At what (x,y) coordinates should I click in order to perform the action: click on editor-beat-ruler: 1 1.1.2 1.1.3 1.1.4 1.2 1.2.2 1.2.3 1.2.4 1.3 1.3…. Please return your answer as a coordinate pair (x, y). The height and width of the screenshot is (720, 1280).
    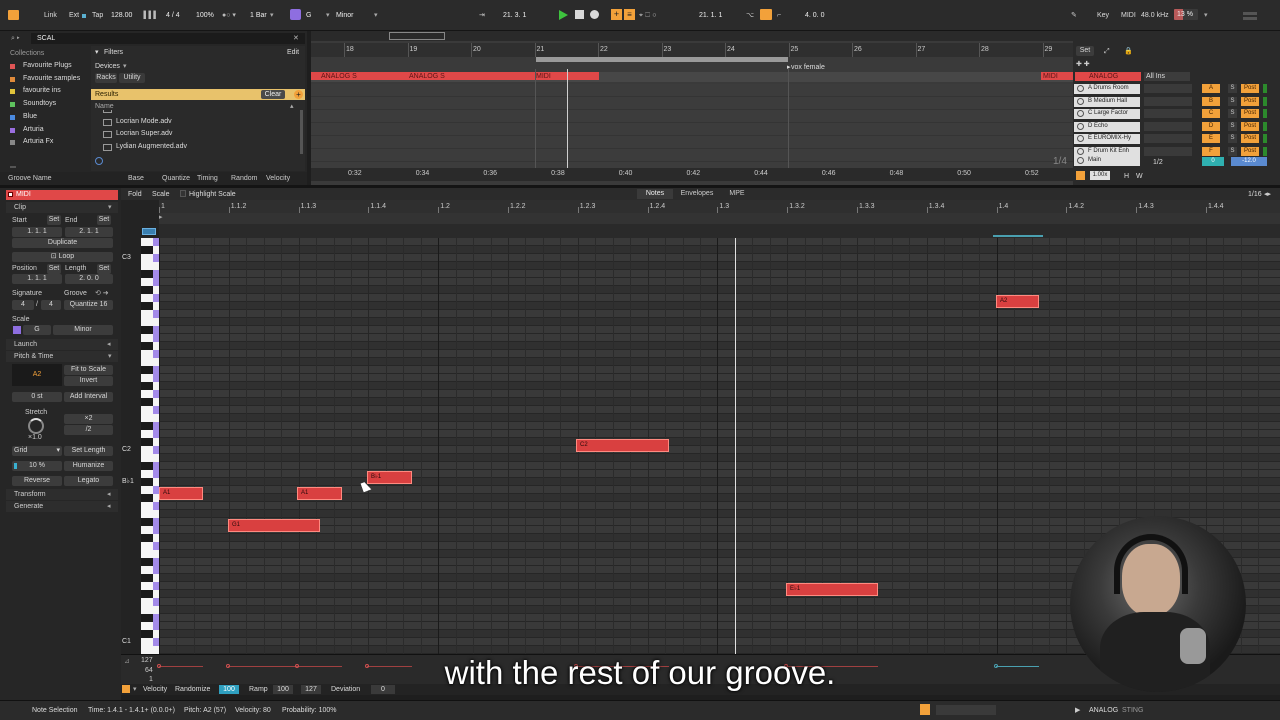
    Looking at the image, I should click on (719, 206).